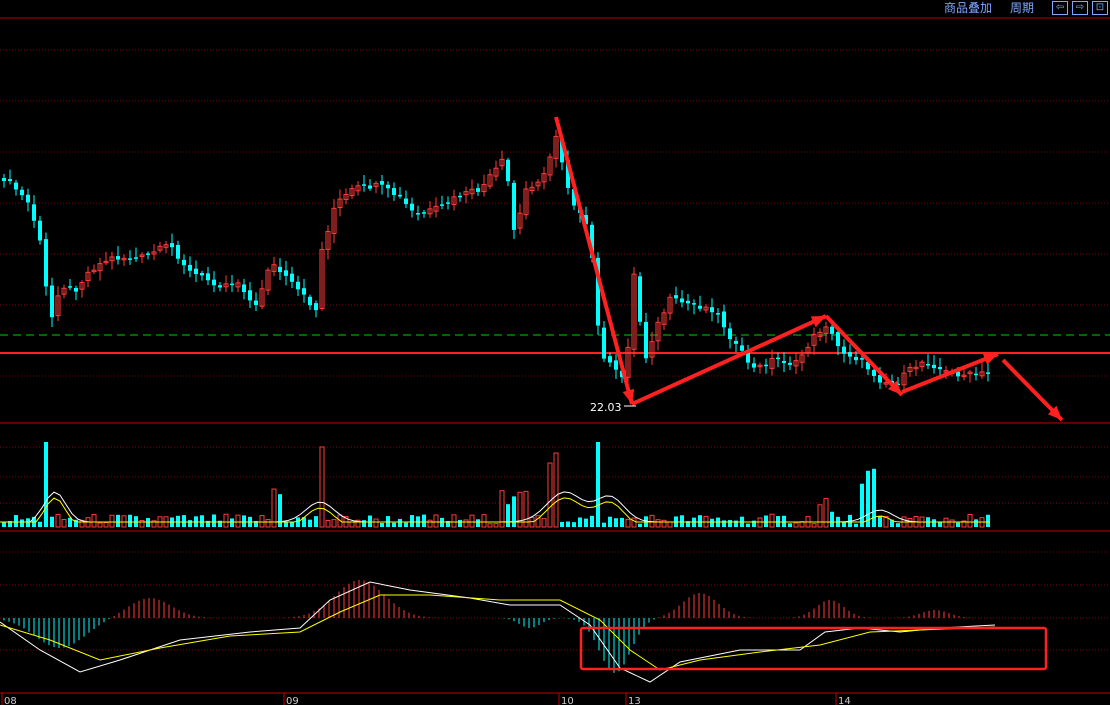  What do you see at coordinates (968, 8) in the screenshot?
I see `overlay-button: 商品叠加` at bounding box center [968, 8].